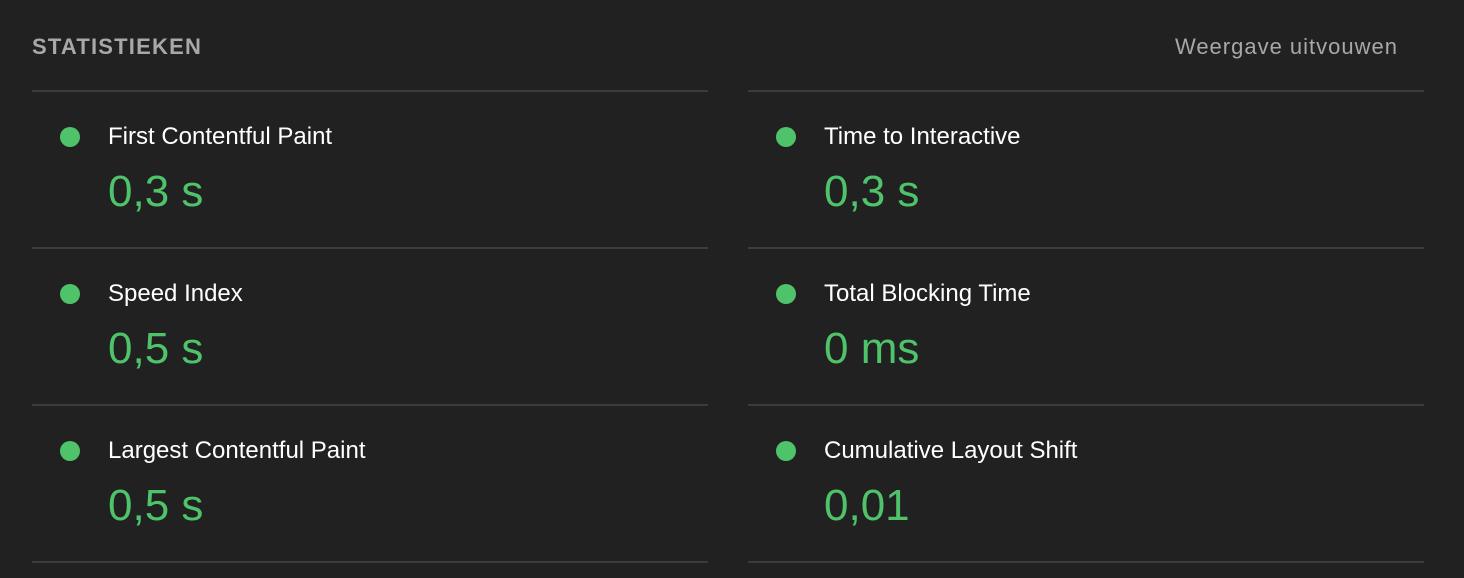 This screenshot has width=1464, height=578. I want to click on metric-time-to-interactive: Time to Interactive 0,3 s, so click(1086, 168).